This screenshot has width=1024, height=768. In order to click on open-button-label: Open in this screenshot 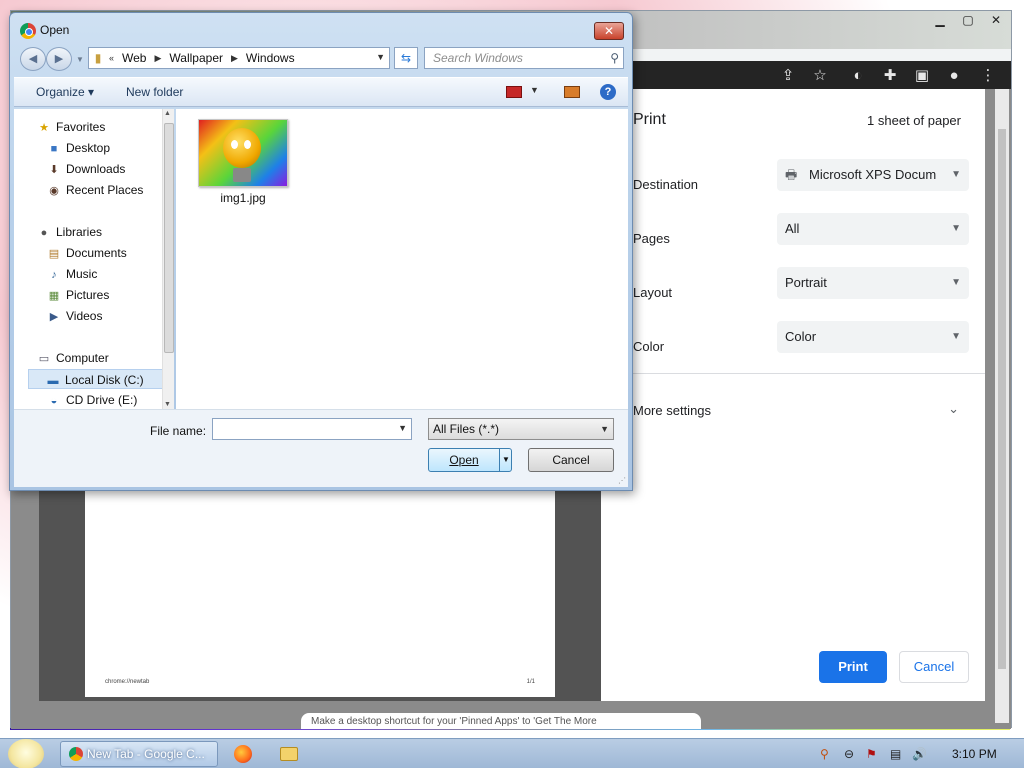, I will do `click(464, 460)`.